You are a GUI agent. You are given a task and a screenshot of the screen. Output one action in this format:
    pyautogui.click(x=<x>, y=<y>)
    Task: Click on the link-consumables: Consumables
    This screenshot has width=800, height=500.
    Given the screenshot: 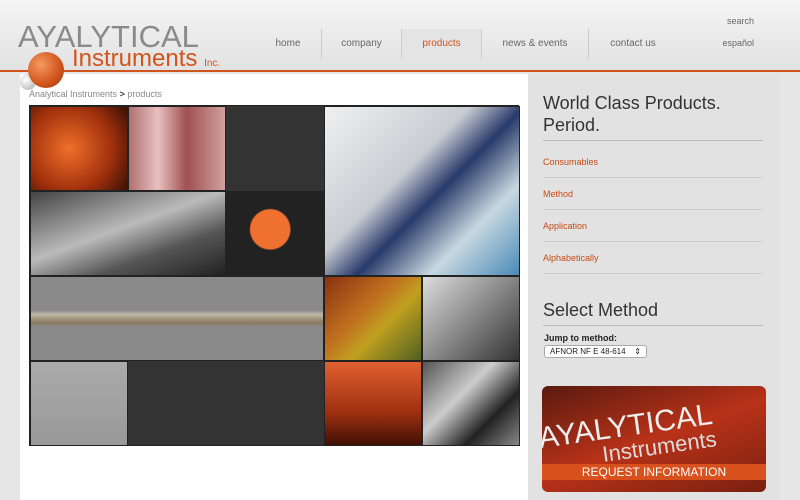 What is the action you would take?
    pyautogui.click(x=653, y=167)
    